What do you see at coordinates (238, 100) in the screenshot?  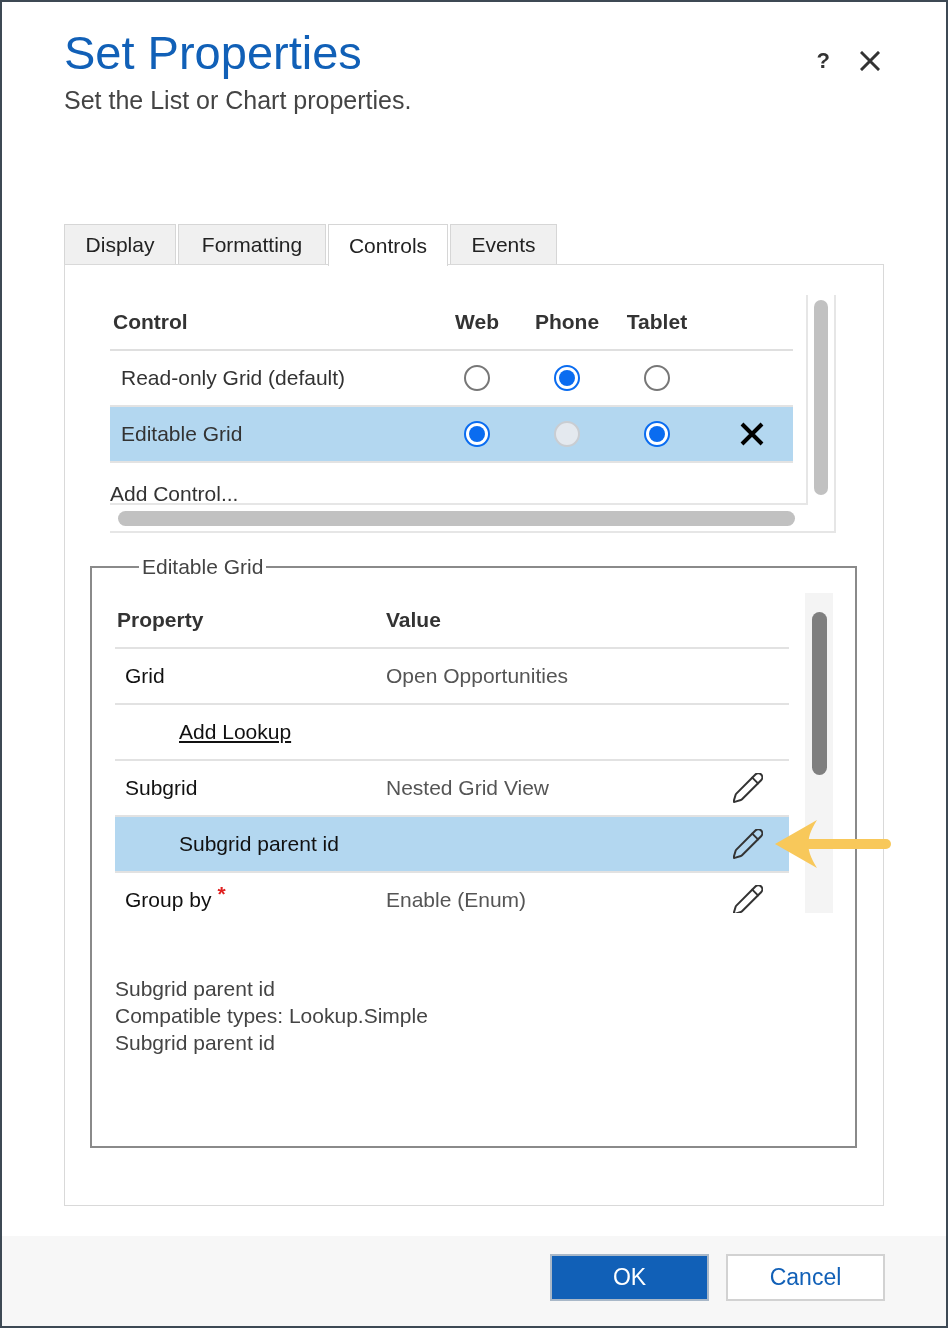 I see `dialog-subtitle: Set the List or Chart properties.` at bounding box center [238, 100].